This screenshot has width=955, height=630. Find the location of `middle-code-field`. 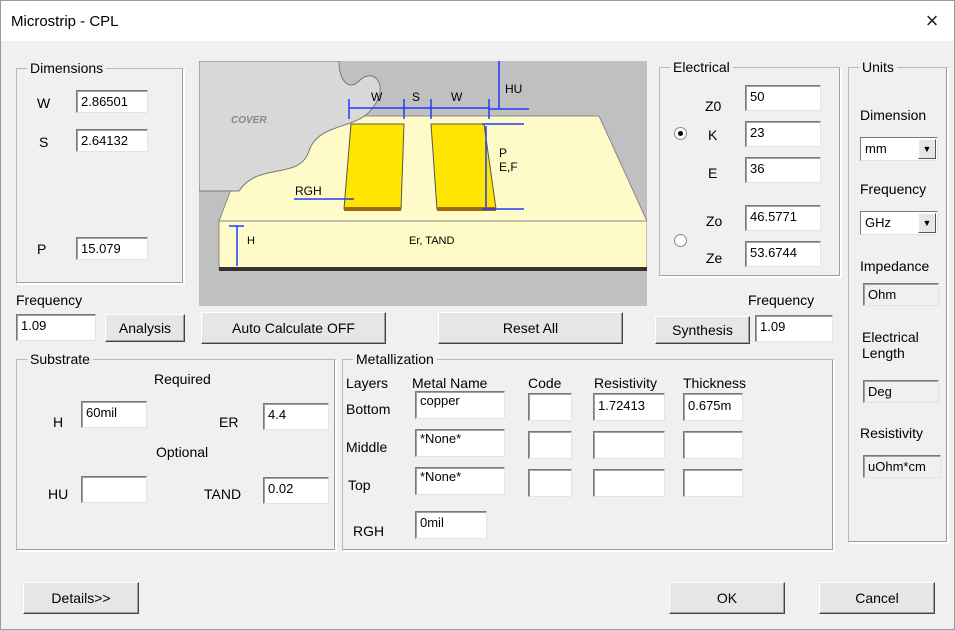

middle-code-field is located at coordinates (550, 445).